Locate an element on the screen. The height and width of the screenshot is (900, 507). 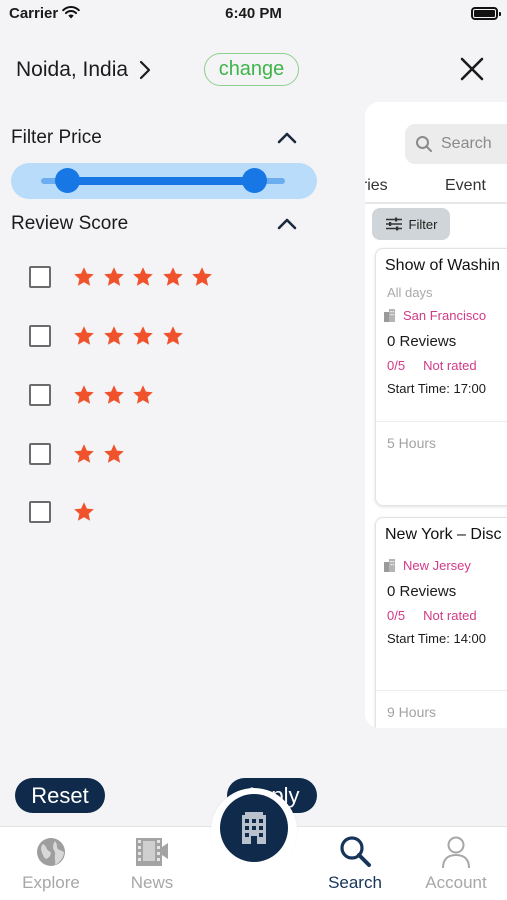
slider-max-handle is located at coordinates (254, 180).